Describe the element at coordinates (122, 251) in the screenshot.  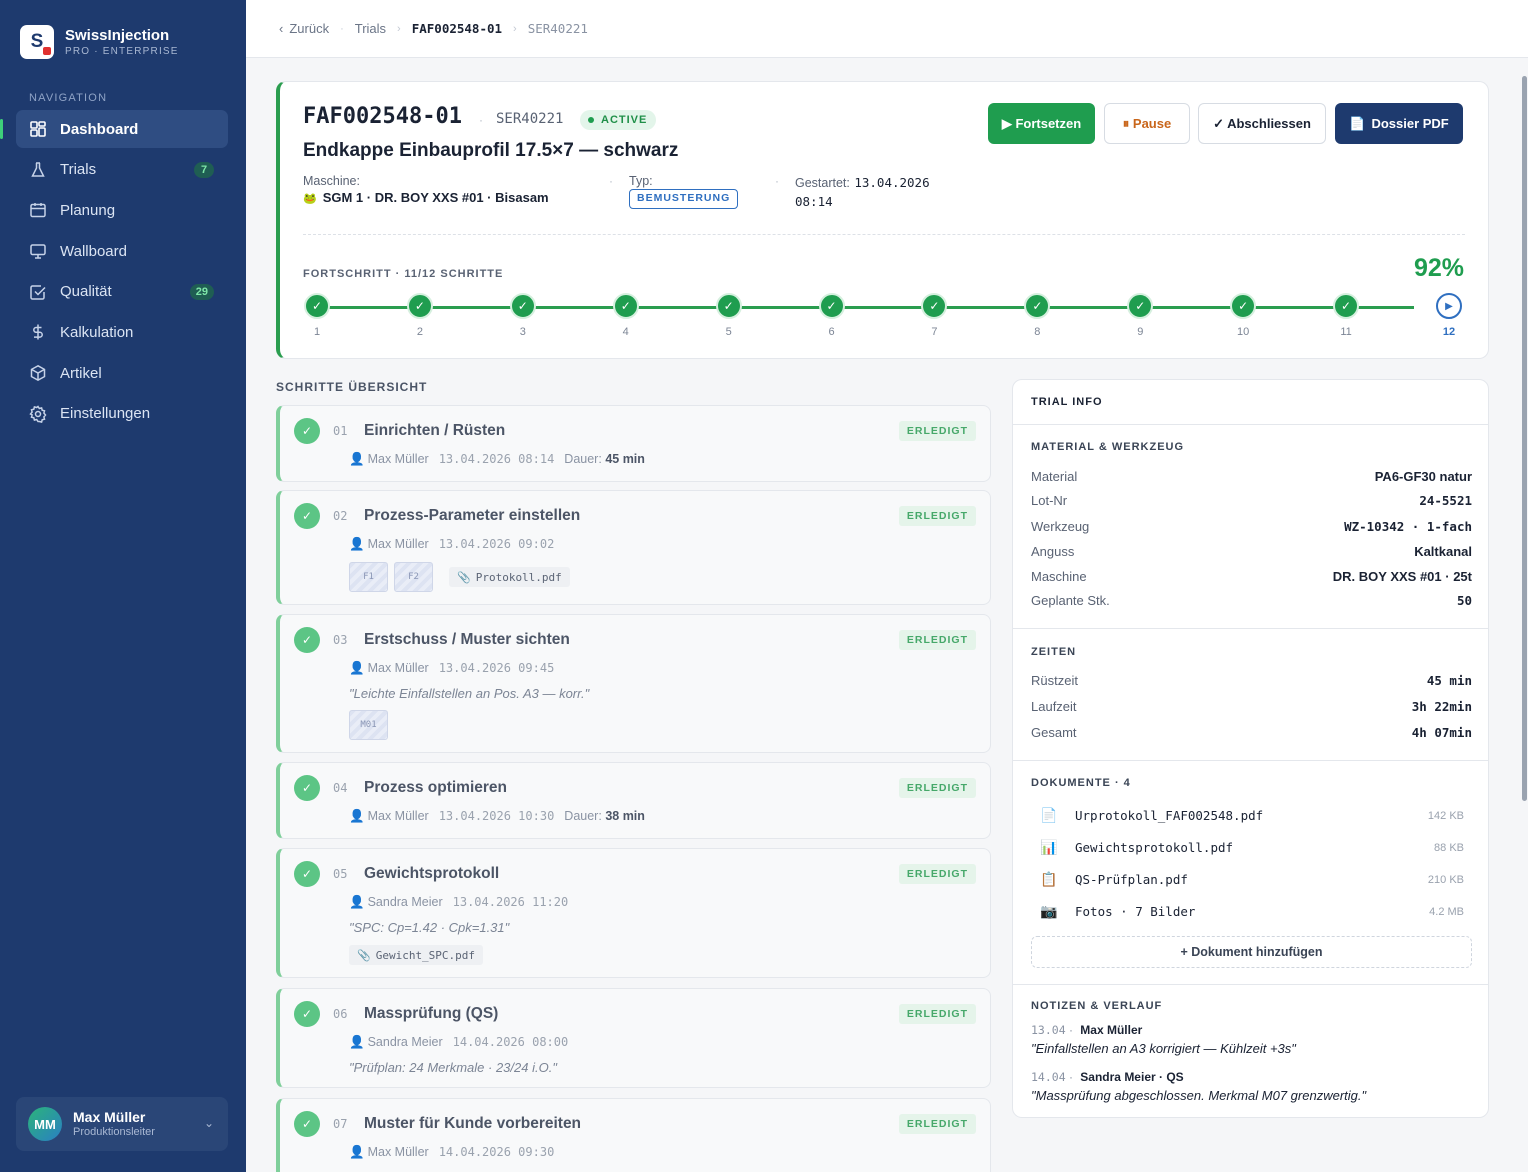
I see `nav-item-wallboard: Wallboard` at that location.